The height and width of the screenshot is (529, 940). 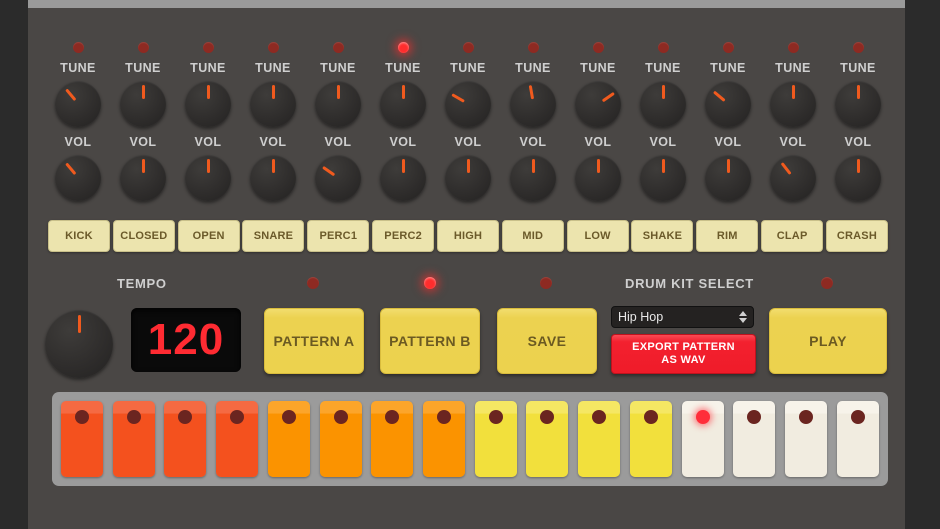 I want to click on vol-knob-snare, so click(x=273, y=178).